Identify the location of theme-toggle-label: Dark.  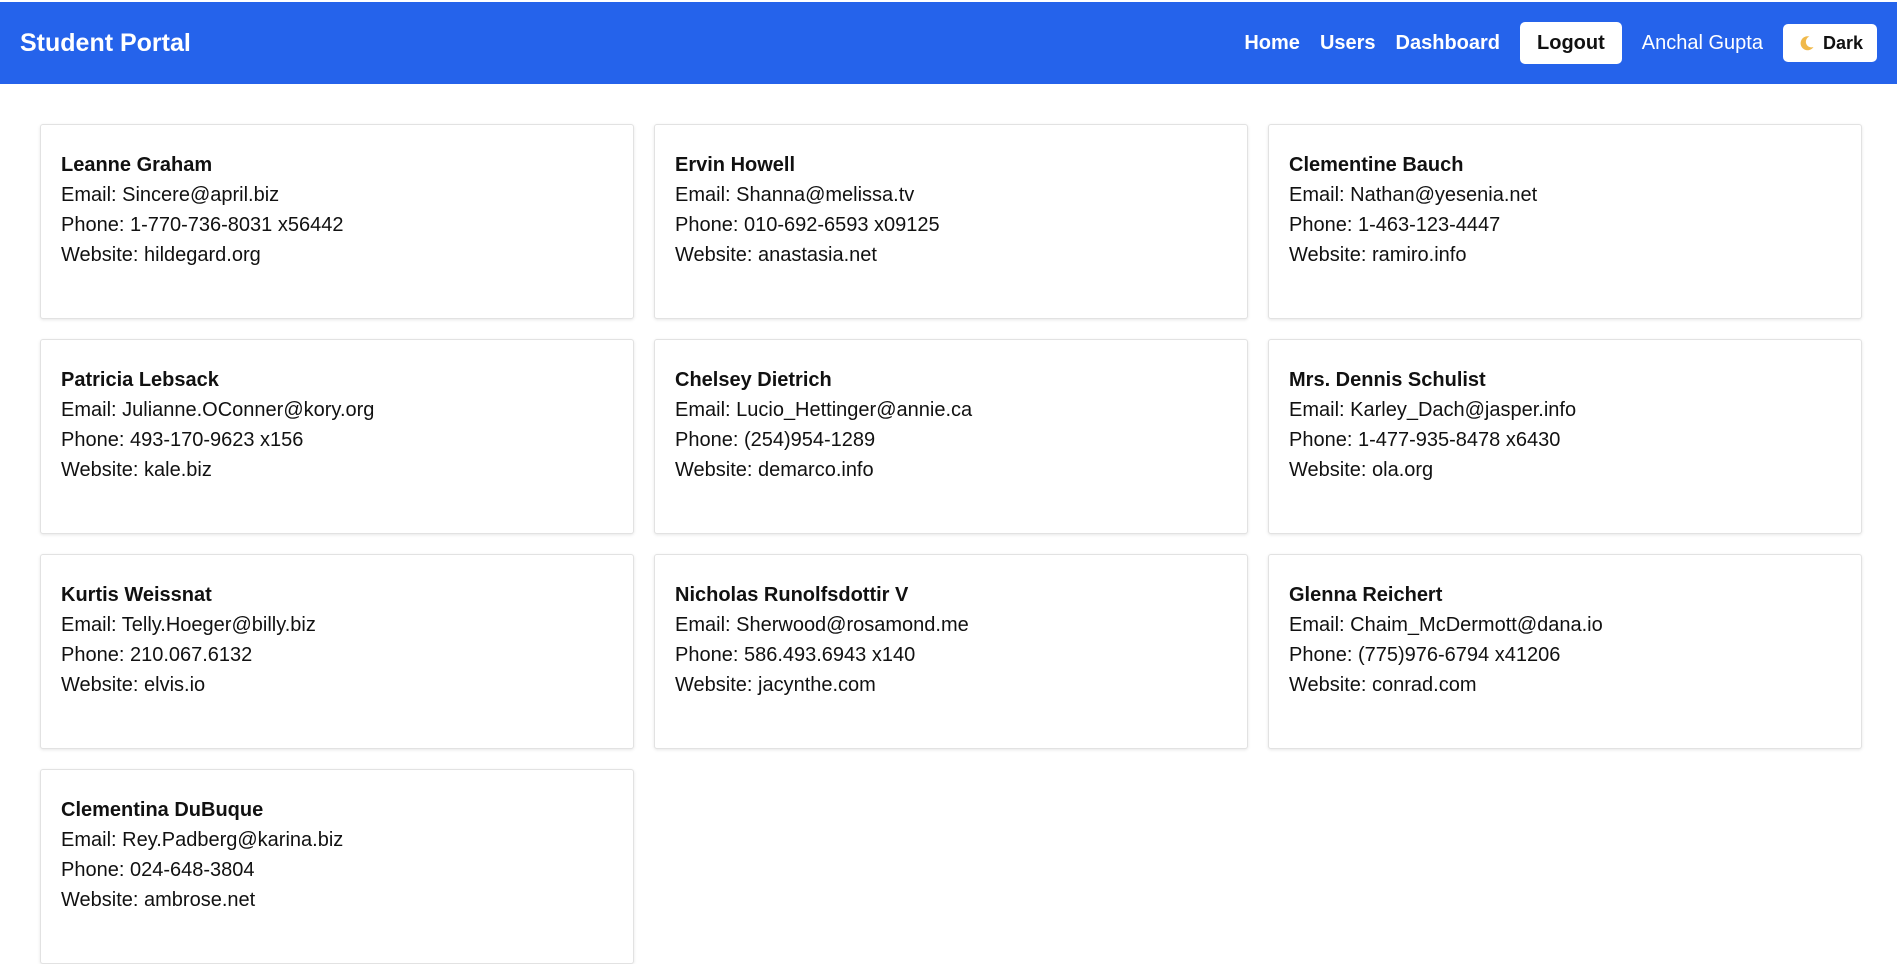
(1842, 42).